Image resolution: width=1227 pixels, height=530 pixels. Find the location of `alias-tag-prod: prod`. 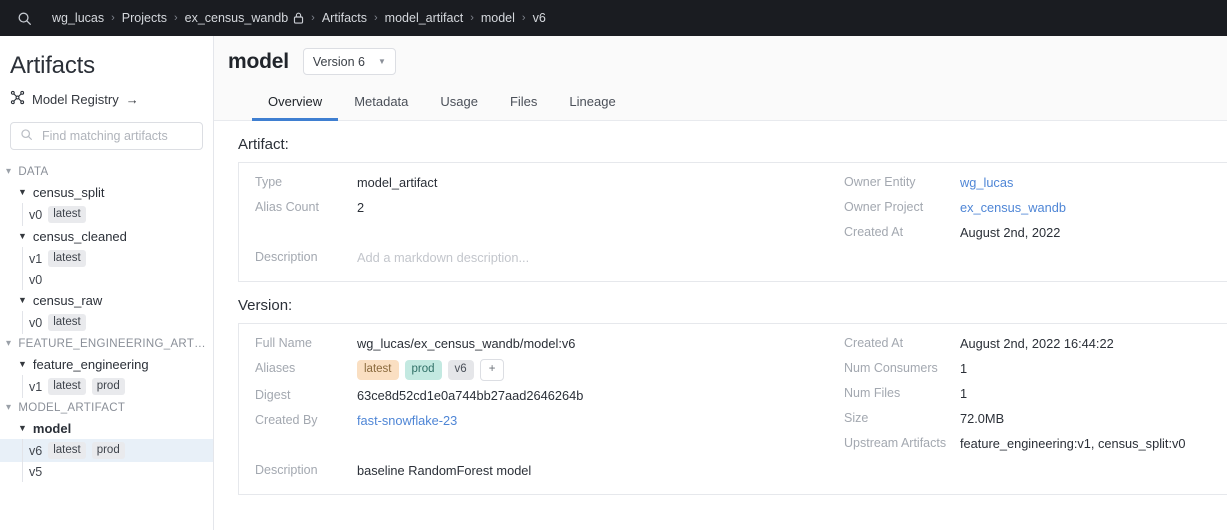

alias-tag-prod: prod is located at coordinates (423, 370).